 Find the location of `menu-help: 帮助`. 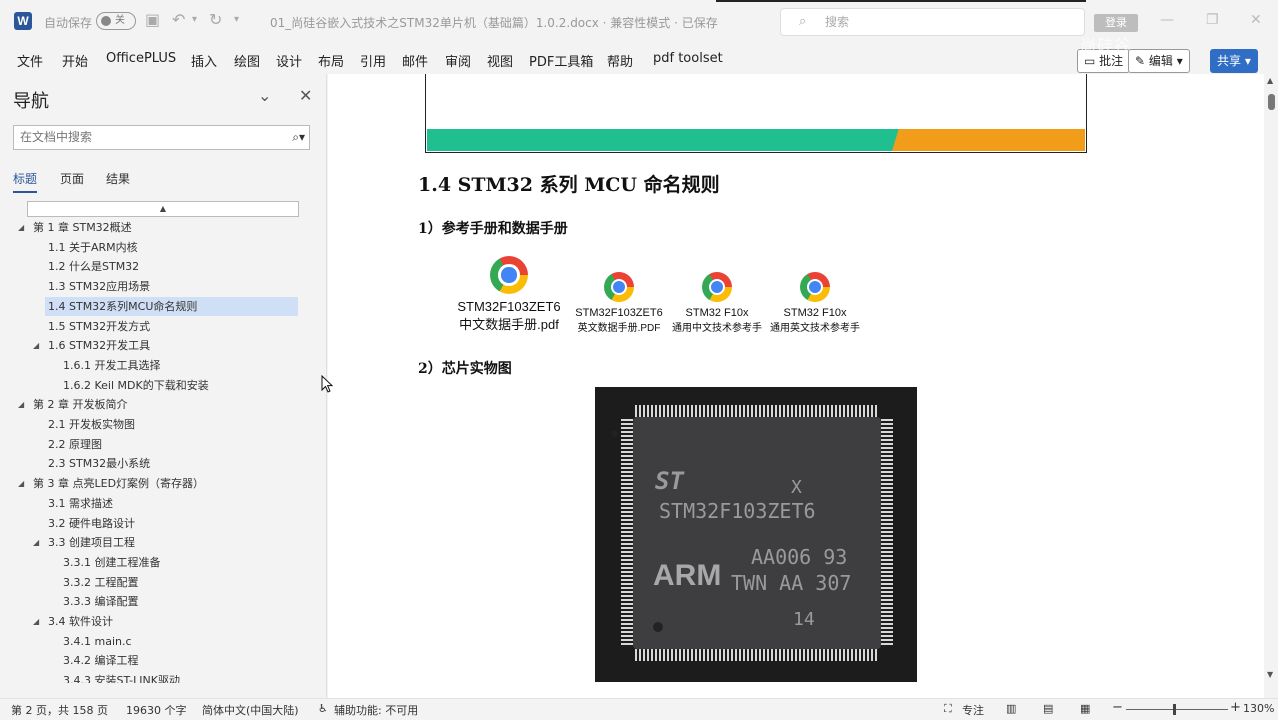

menu-help: 帮助 is located at coordinates (620, 60).